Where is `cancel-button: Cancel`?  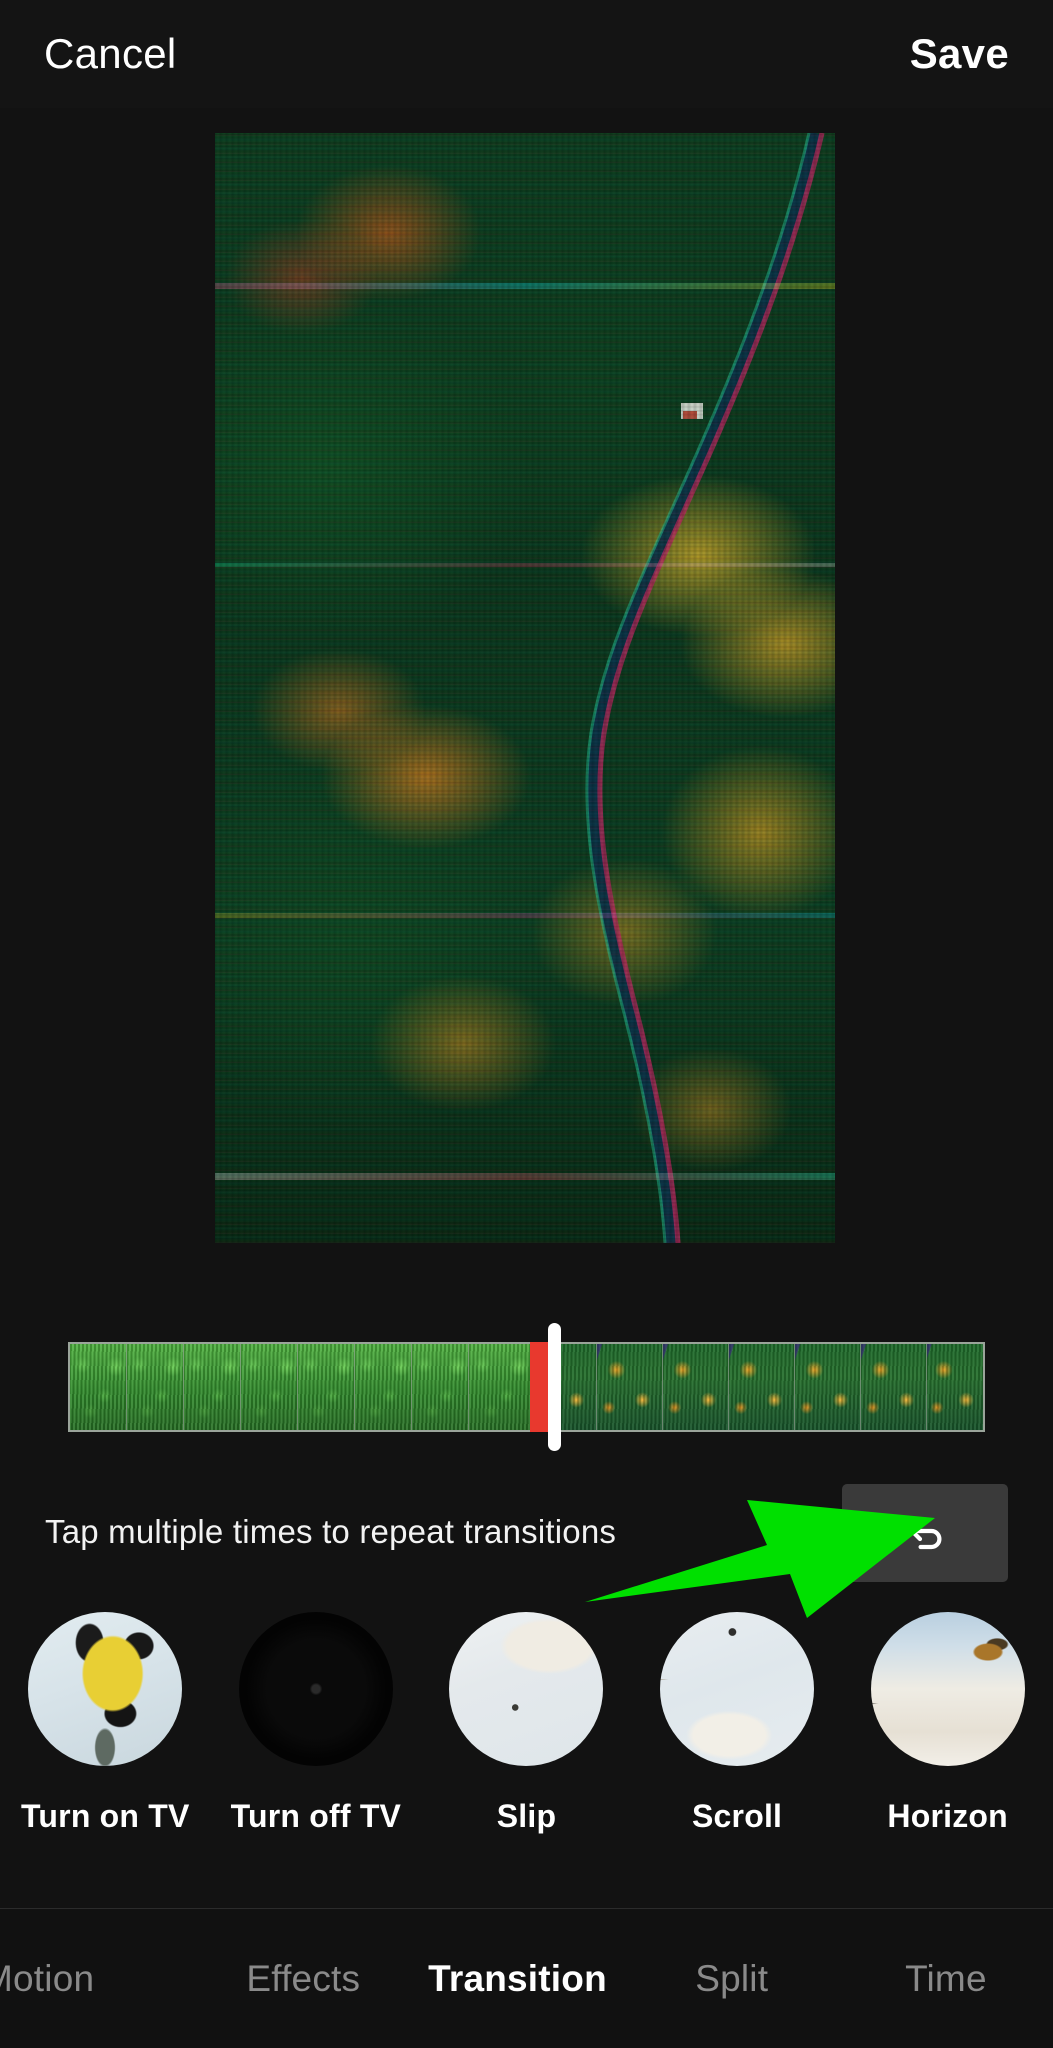 cancel-button: Cancel is located at coordinates (110, 54).